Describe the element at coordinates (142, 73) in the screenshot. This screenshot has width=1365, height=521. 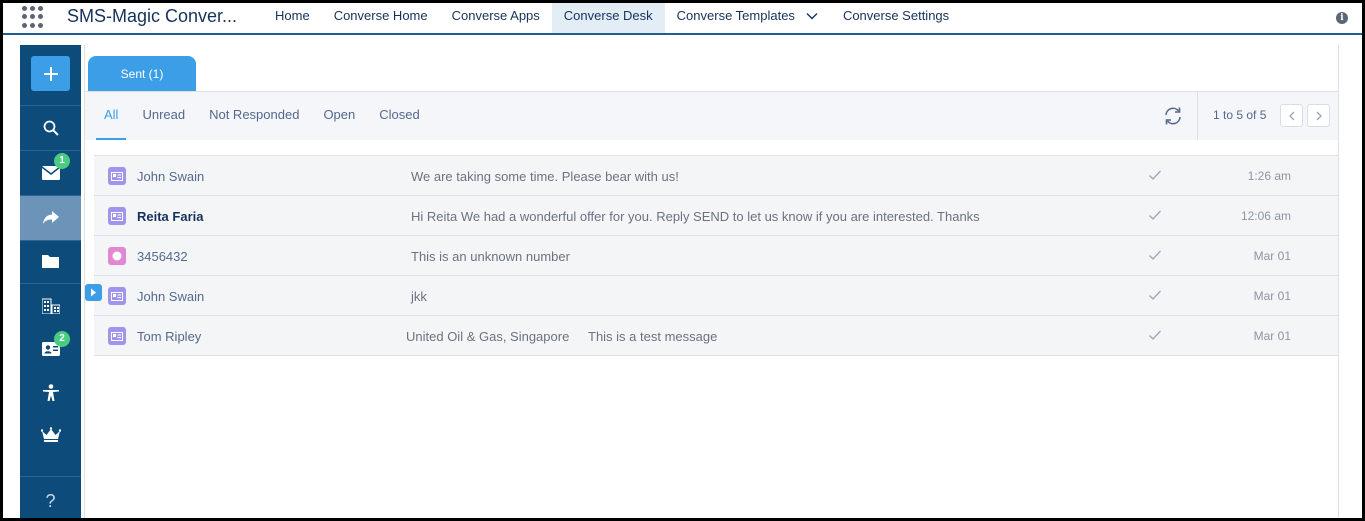
I see `tab-sent: Sent (1)` at that location.